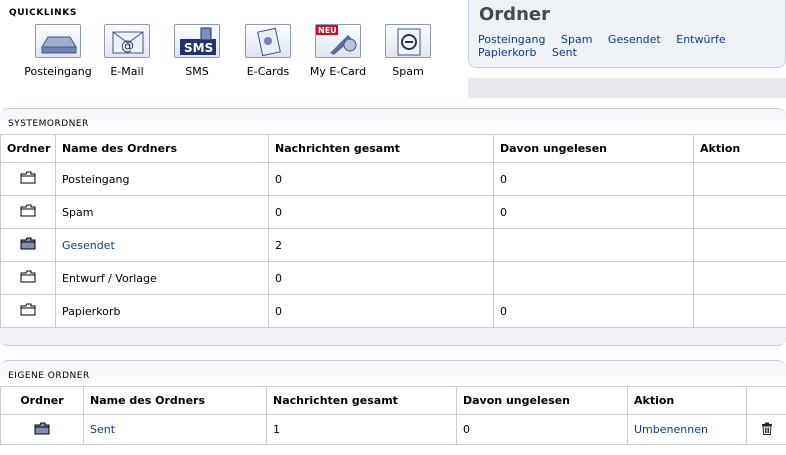 This screenshot has height=455, width=786. Describe the element at coordinates (671, 429) in the screenshot. I see `rename-link: Umbenennen` at that location.